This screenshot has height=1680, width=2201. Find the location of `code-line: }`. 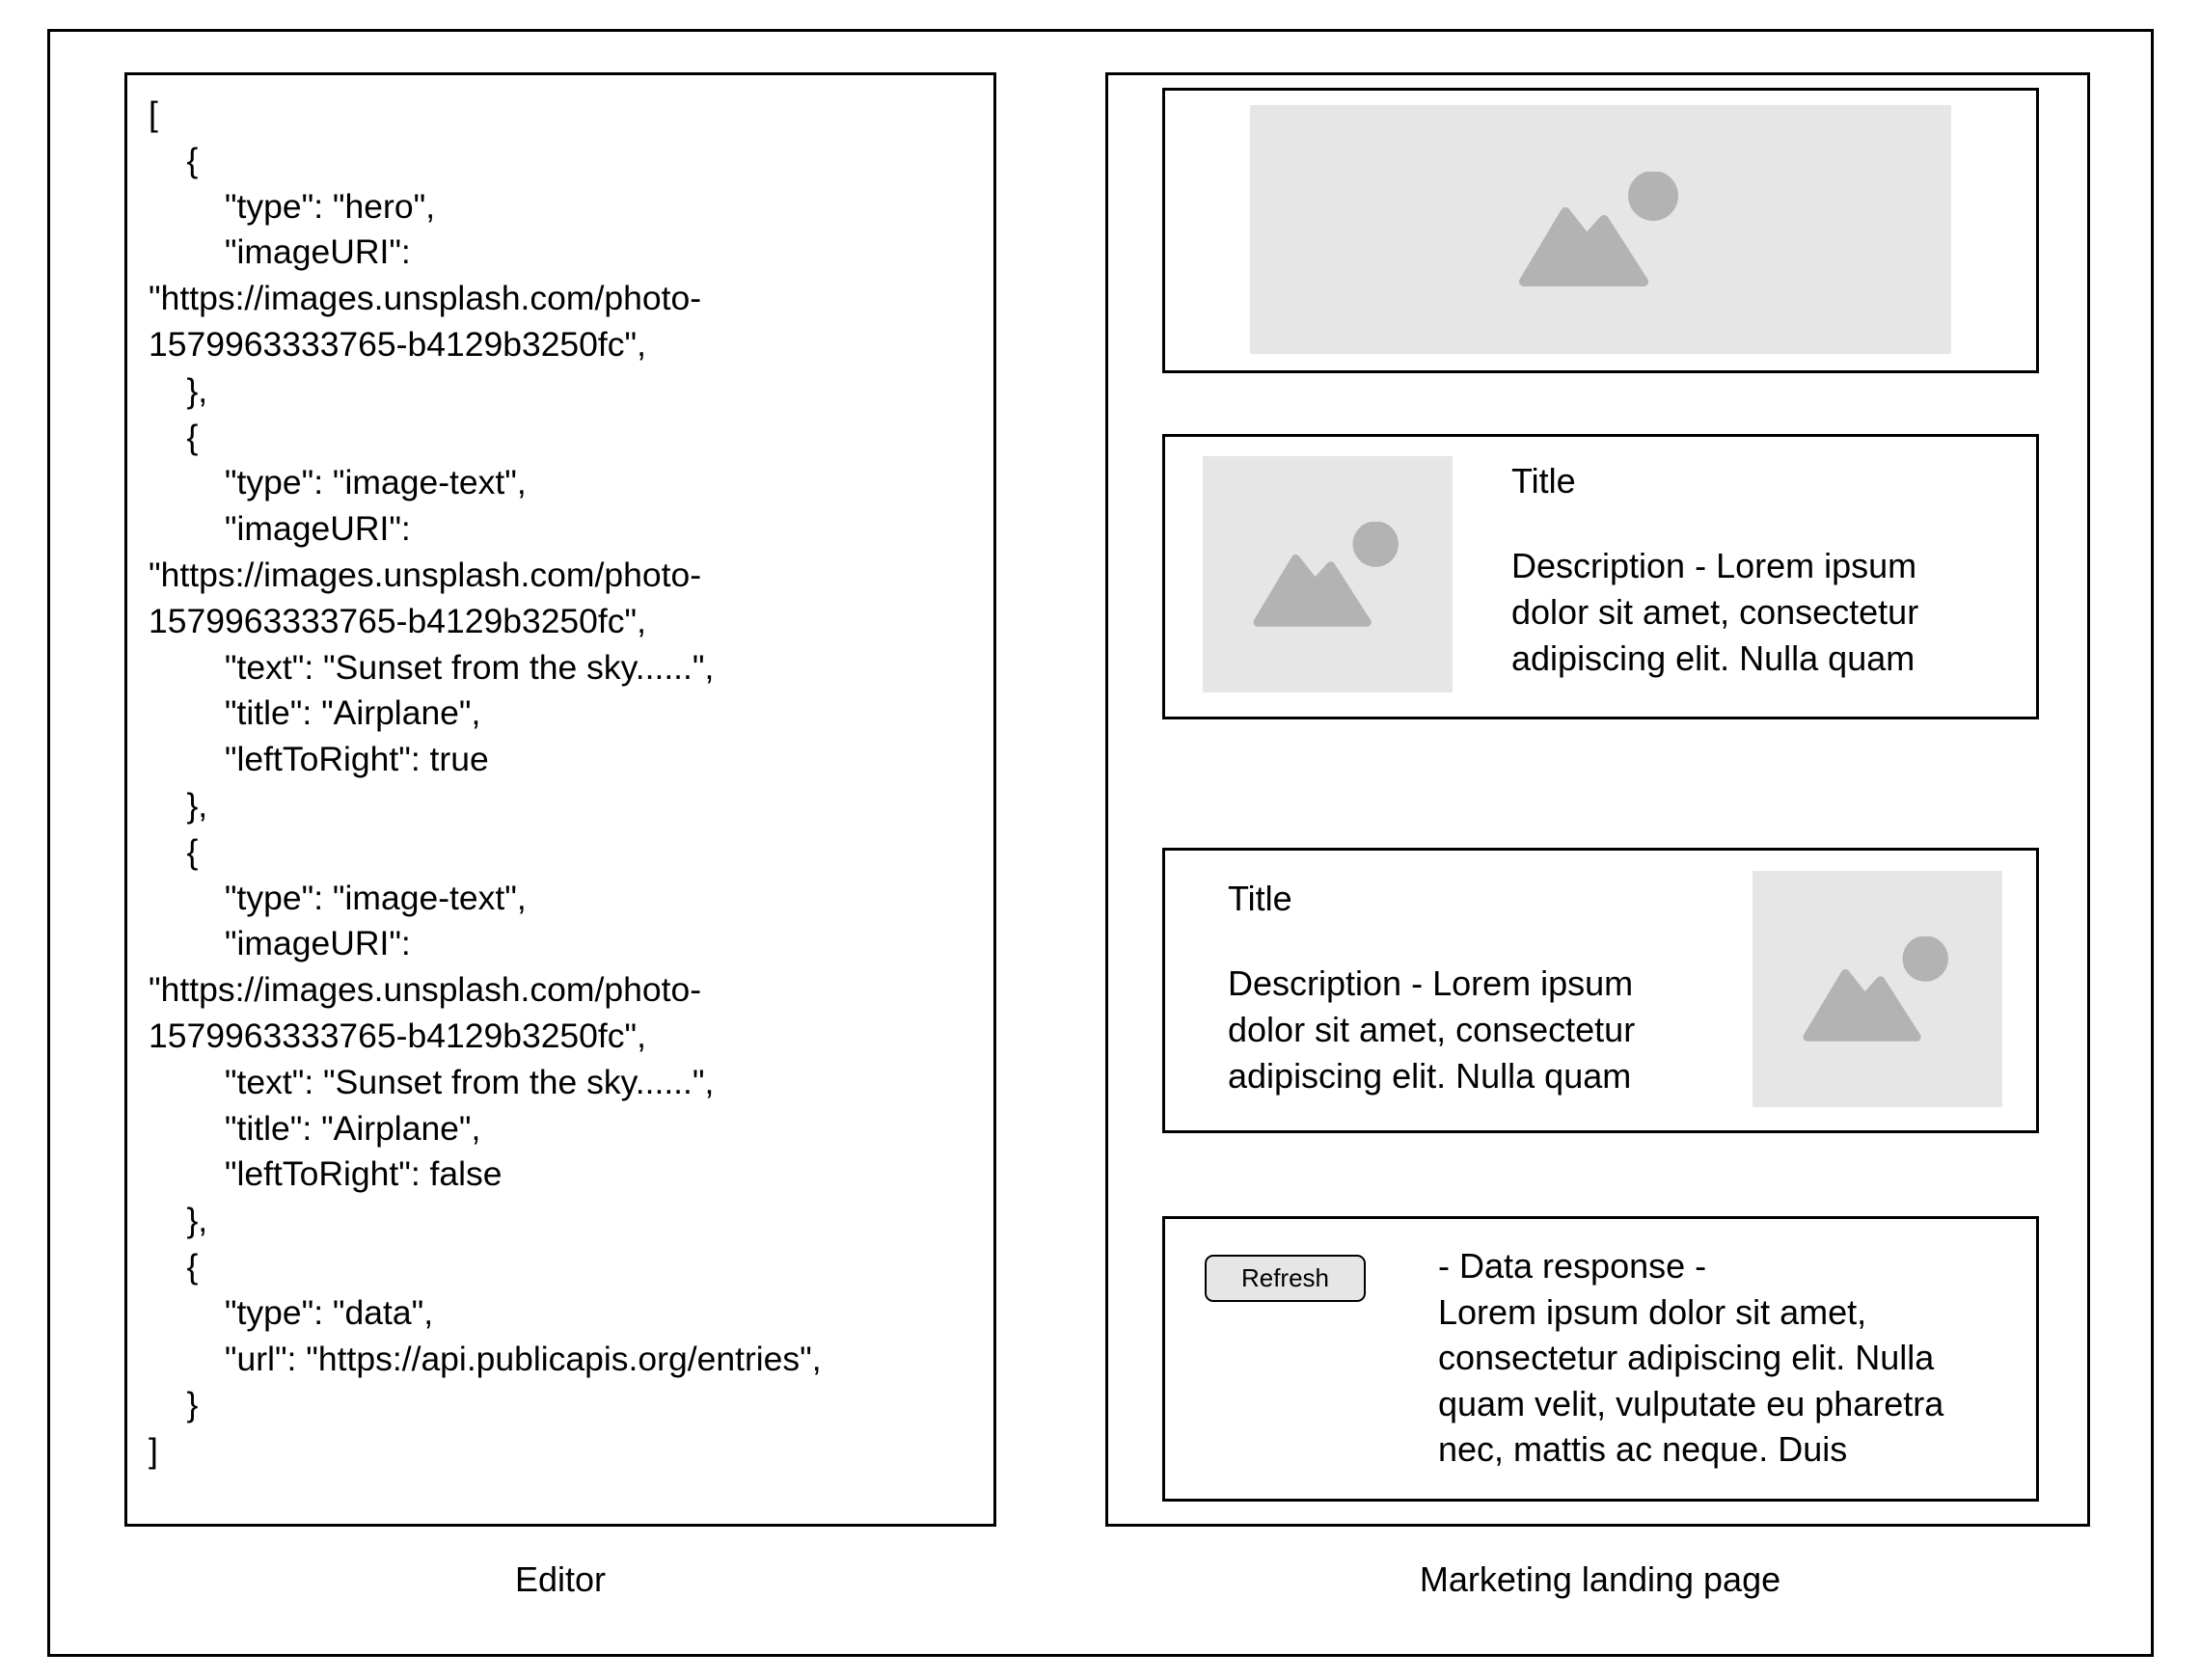

code-line: } is located at coordinates (174, 1405).